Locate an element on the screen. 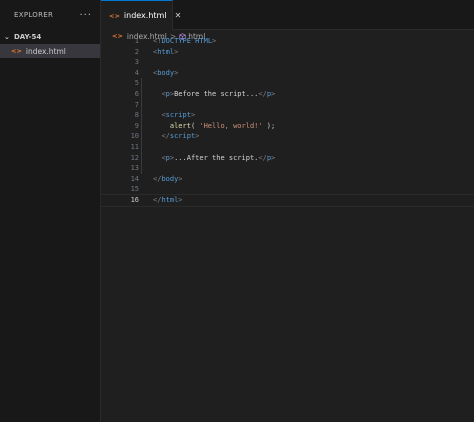  code-line: 5 is located at coordinates (287, 83).